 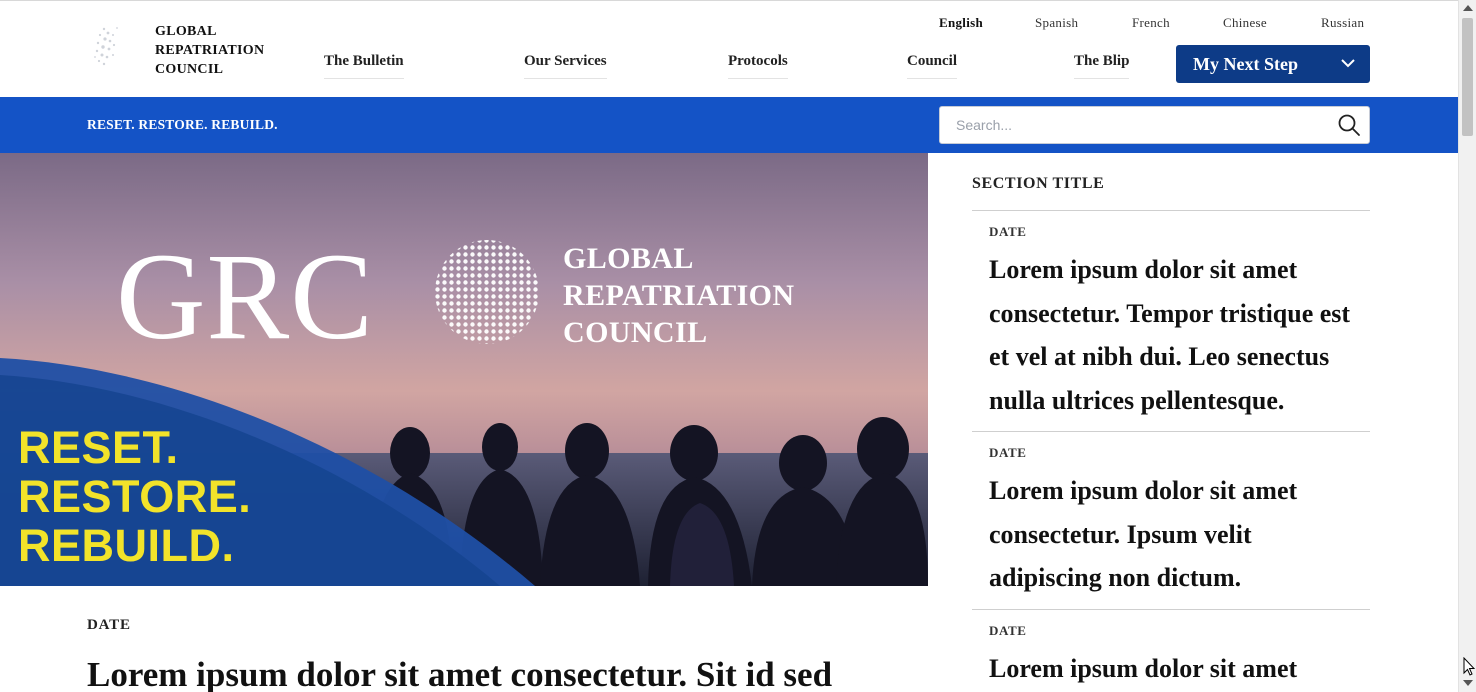 I want to click on hero-slogan: RESET. RESTORE. REBUILD., so click(x=134, y=496).